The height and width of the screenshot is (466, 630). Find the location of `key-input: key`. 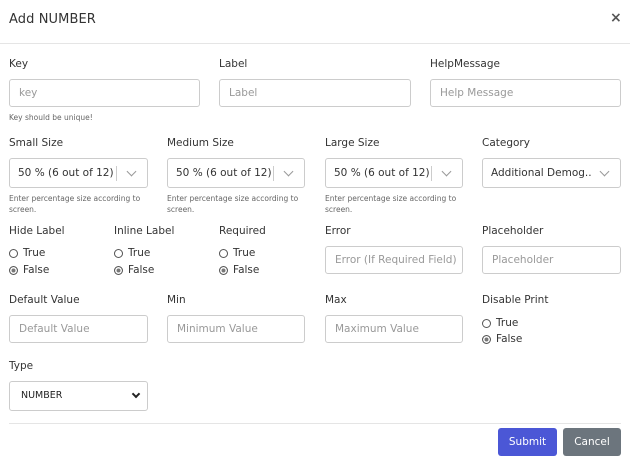

key-input: key is located at coordinates (104, 93).